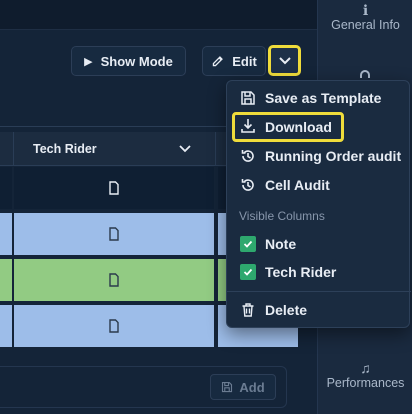 The height and width of the screenshot is (414, 412). I want to click on sidebar-item-performances: ♫ Performances, so click(365, 375).